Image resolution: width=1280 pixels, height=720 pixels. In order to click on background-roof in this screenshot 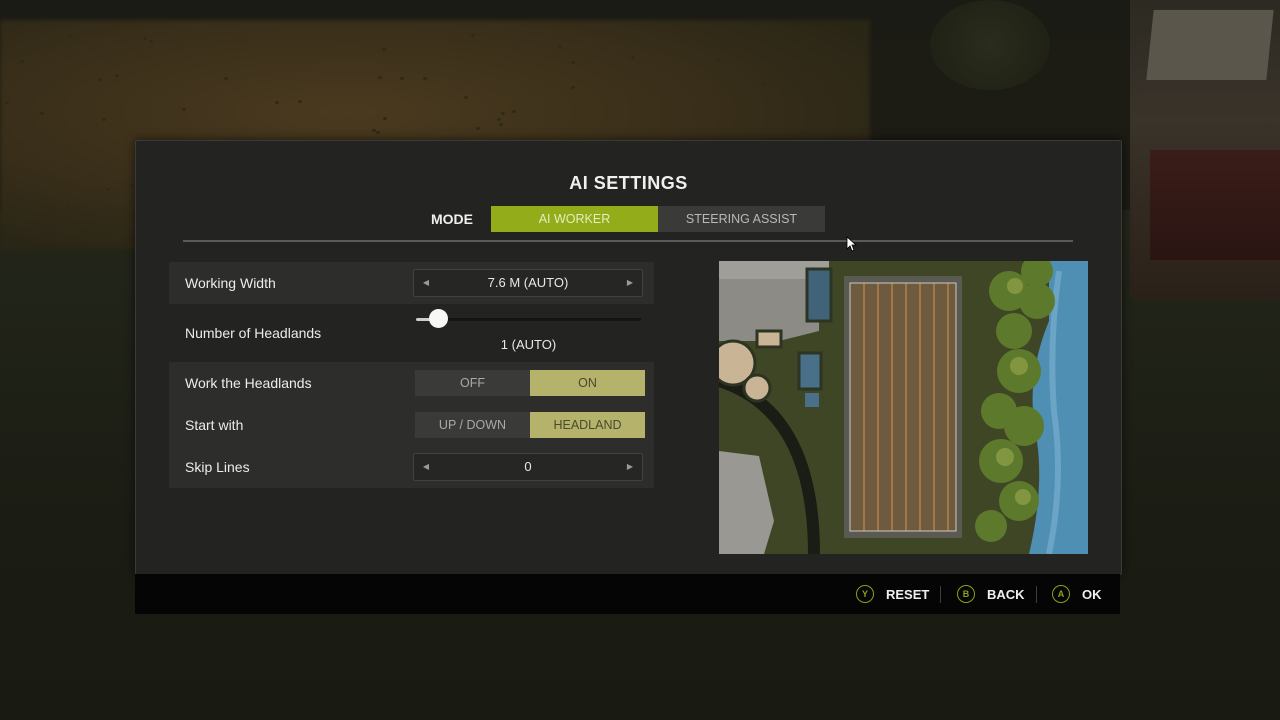, I will do `click(1210, 45)`.